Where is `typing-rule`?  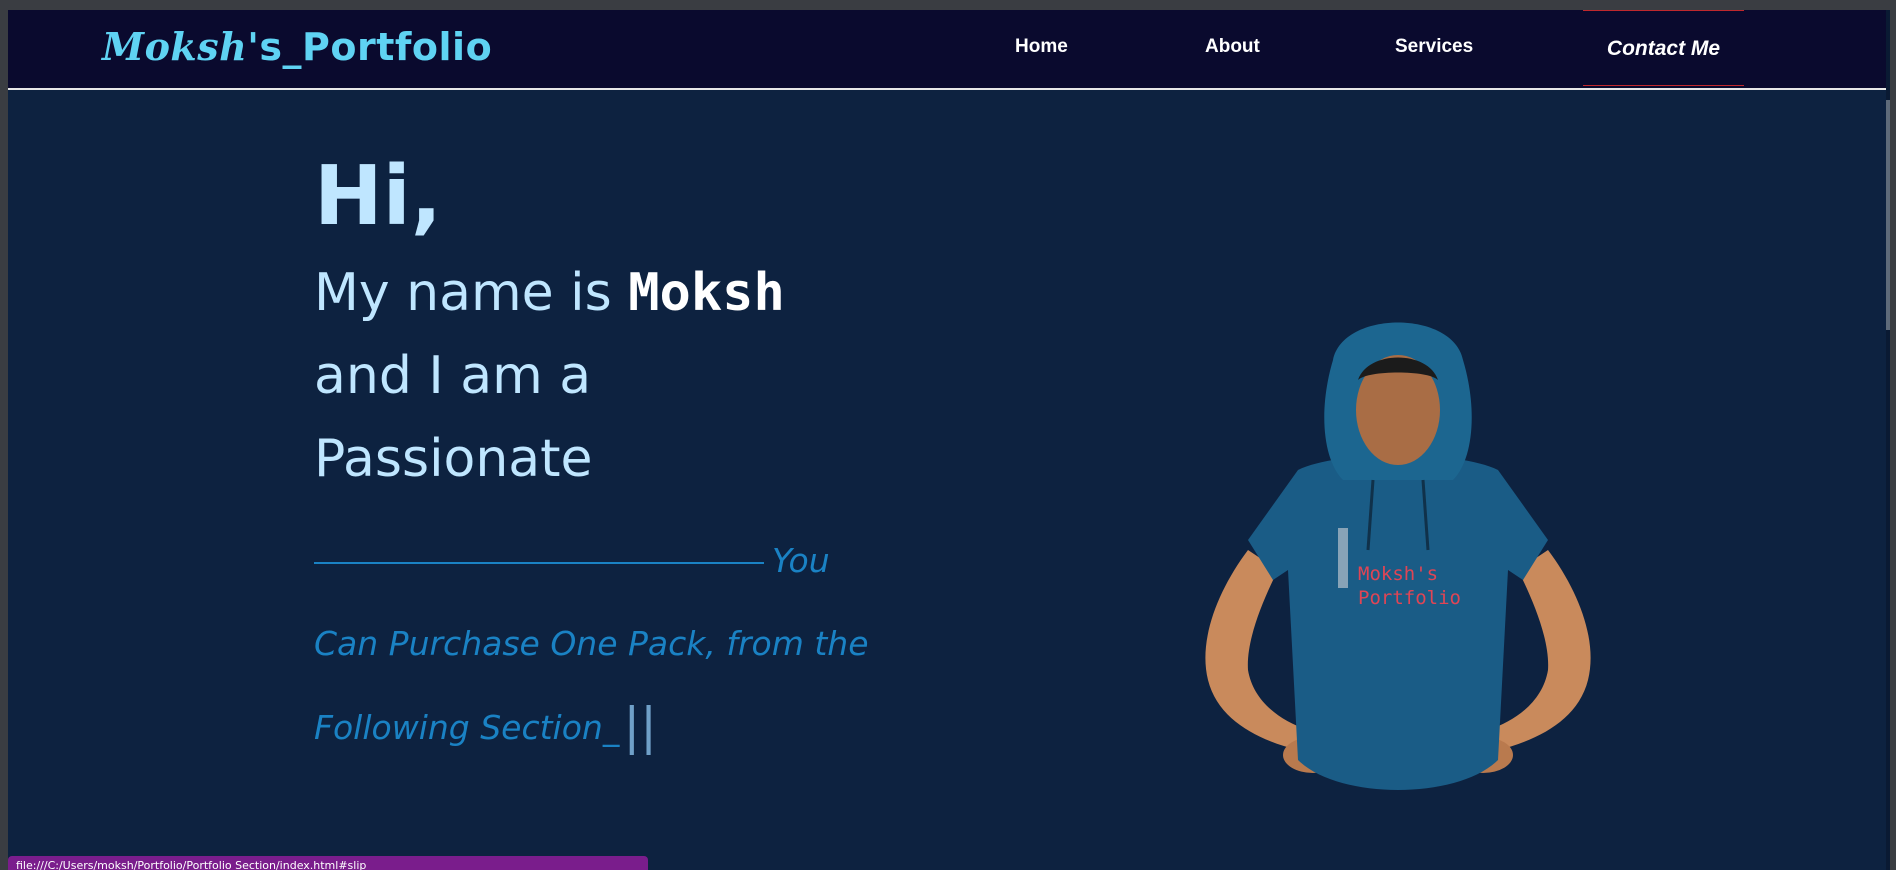
typing-rule is located at coordinates (539, 562).